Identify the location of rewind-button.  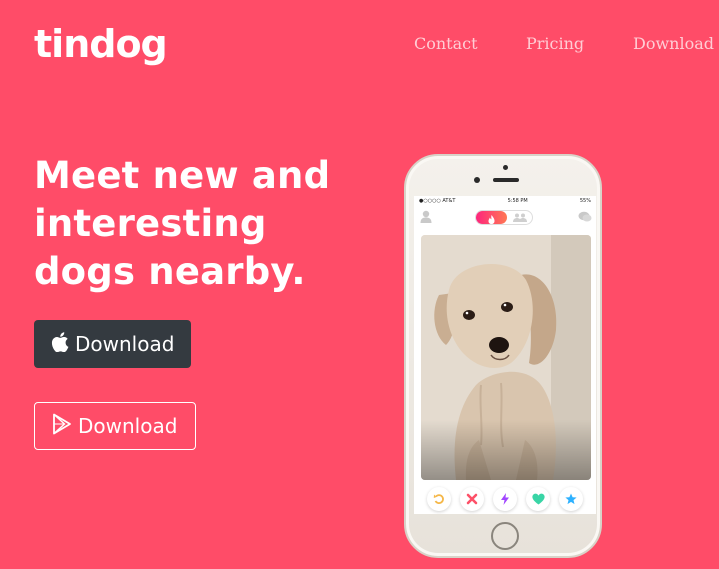
(439, 499).